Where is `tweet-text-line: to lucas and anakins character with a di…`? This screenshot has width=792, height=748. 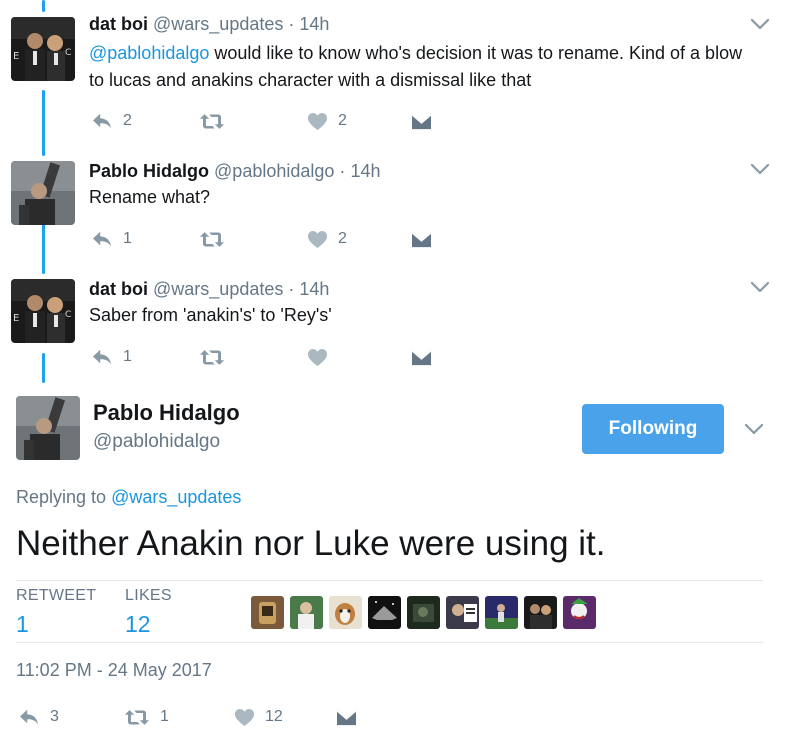 tweet-text-line: to lucas and anakins character with a di… is located at coordinates (310, 80).